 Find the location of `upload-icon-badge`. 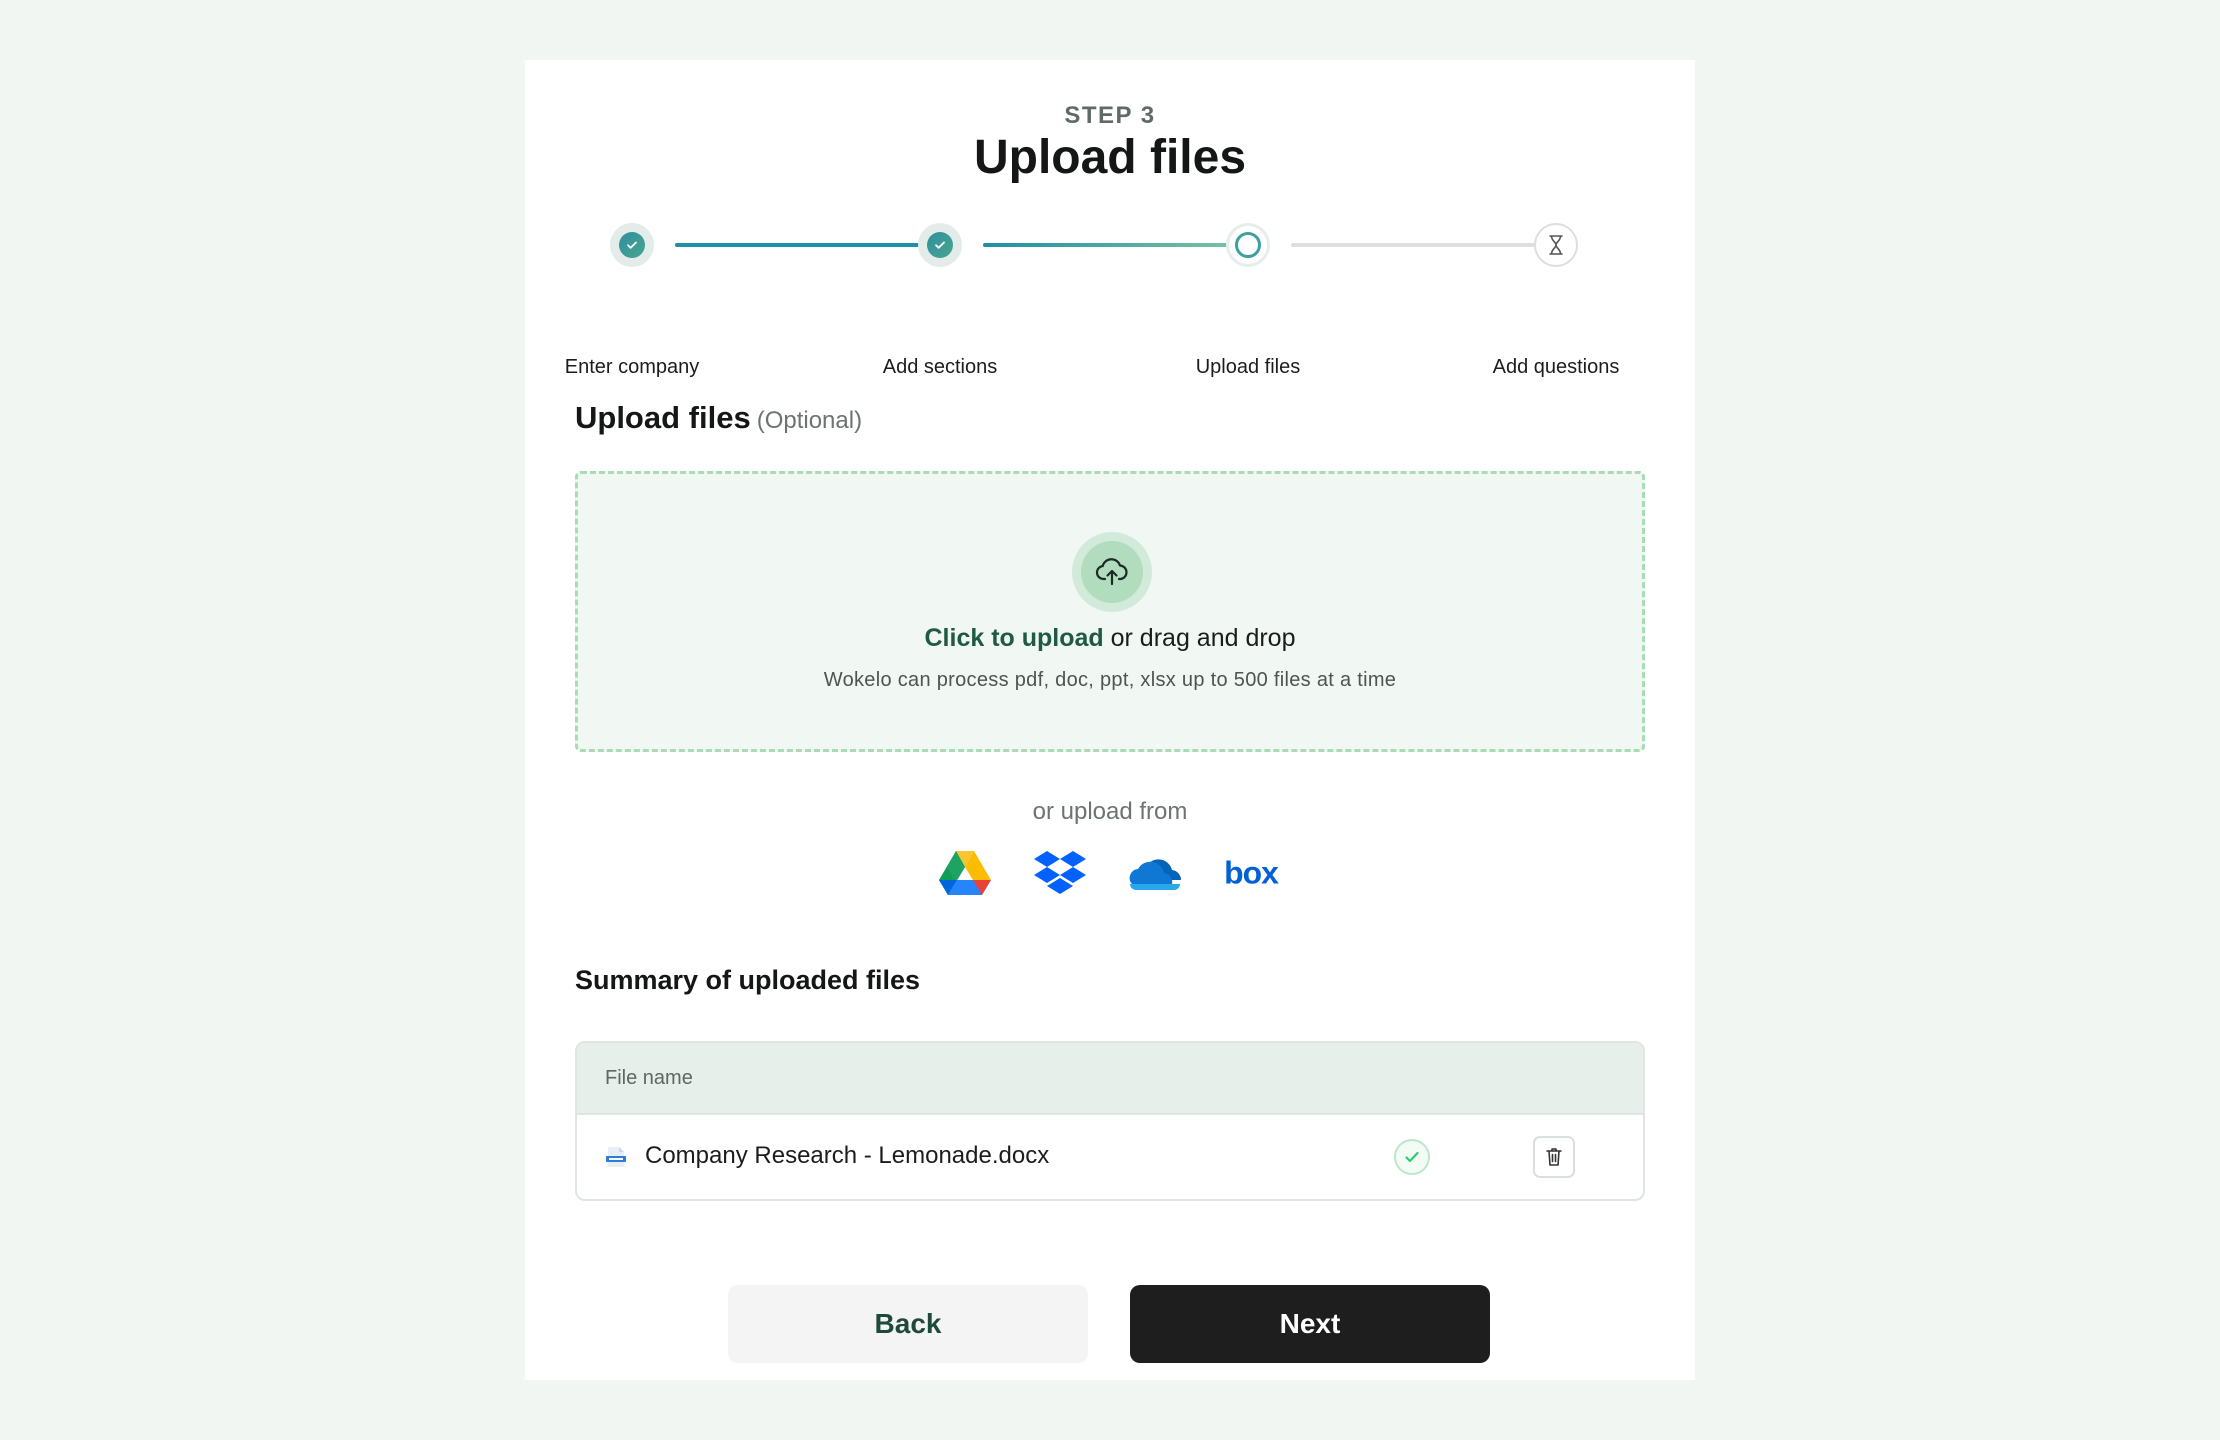

upload-icon-badge is located at coordinates (1112, 572).